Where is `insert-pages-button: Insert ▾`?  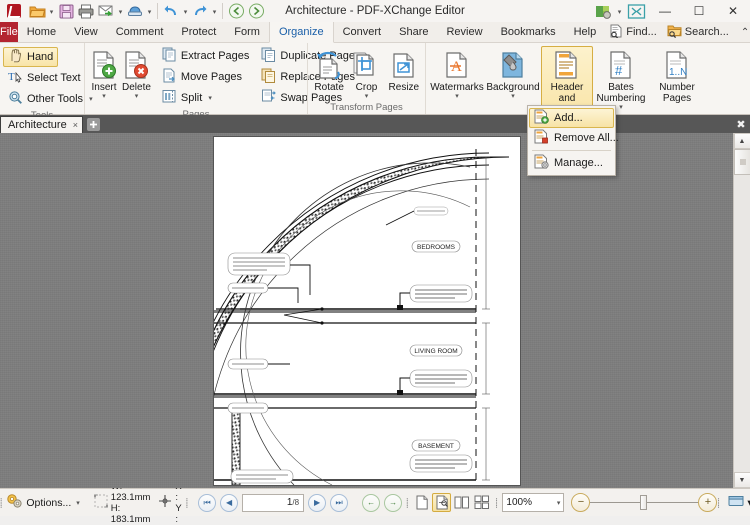 insert-pages-button: Insert ▾ is located at coordinates (104, 73).